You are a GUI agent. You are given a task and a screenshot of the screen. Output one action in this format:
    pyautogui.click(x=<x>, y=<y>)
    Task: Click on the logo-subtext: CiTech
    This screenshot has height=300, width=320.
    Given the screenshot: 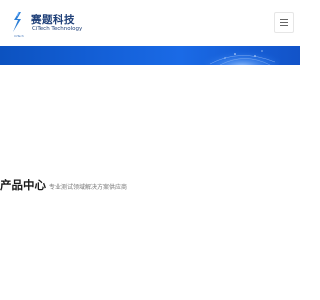 What is the action you would take?
    pyautogui.click(x=19, y=36)
    